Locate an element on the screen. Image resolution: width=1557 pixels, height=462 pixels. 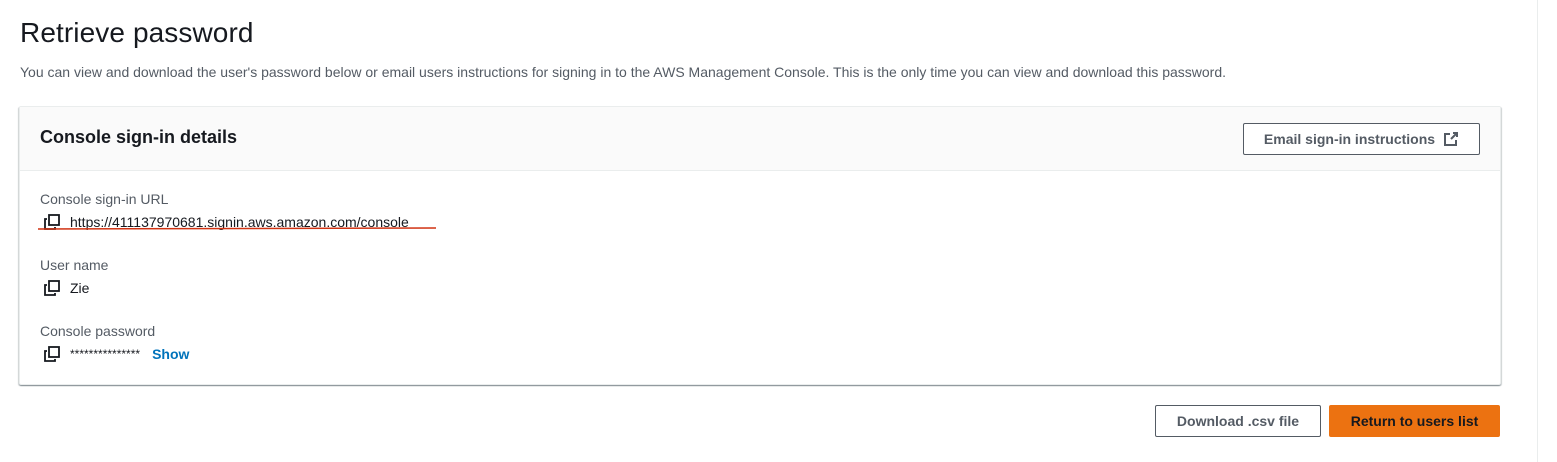
external-link-icon is located at coordinates (1451, 139).